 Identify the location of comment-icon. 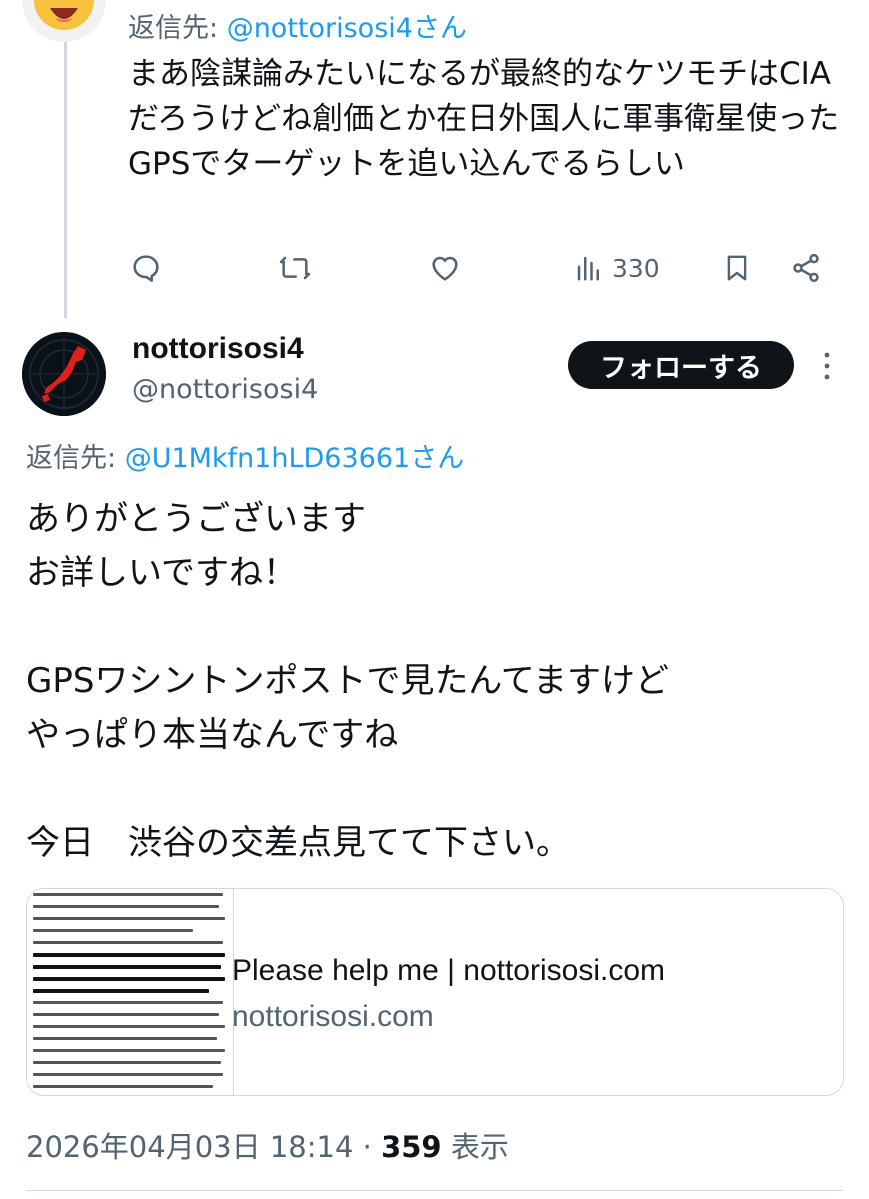
(146, 268).